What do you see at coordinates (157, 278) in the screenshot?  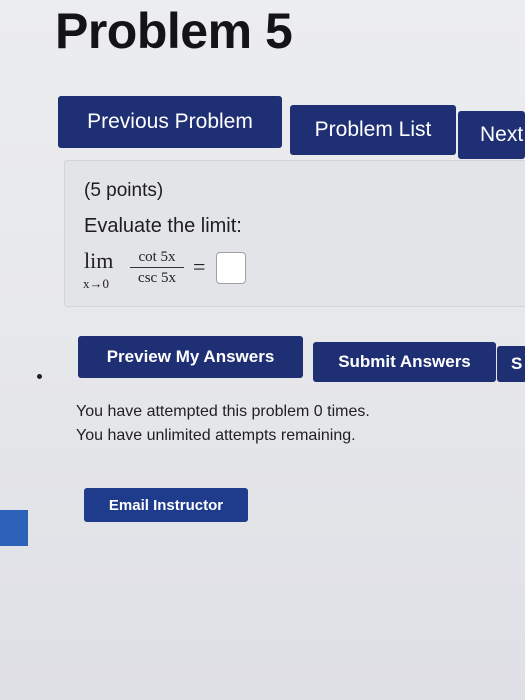 I see `fraction-denominator: csc 5x` at bounding box center [157, 278].